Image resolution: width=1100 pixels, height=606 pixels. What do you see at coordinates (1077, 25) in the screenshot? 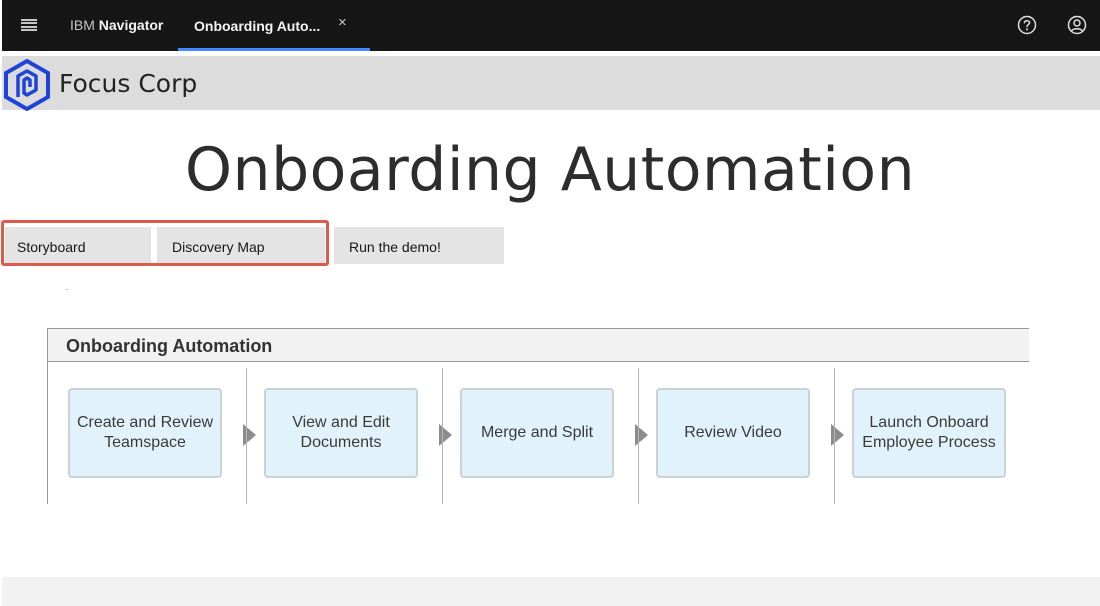
I see `user-avatar-icon` at bounding box center [1077, 25].